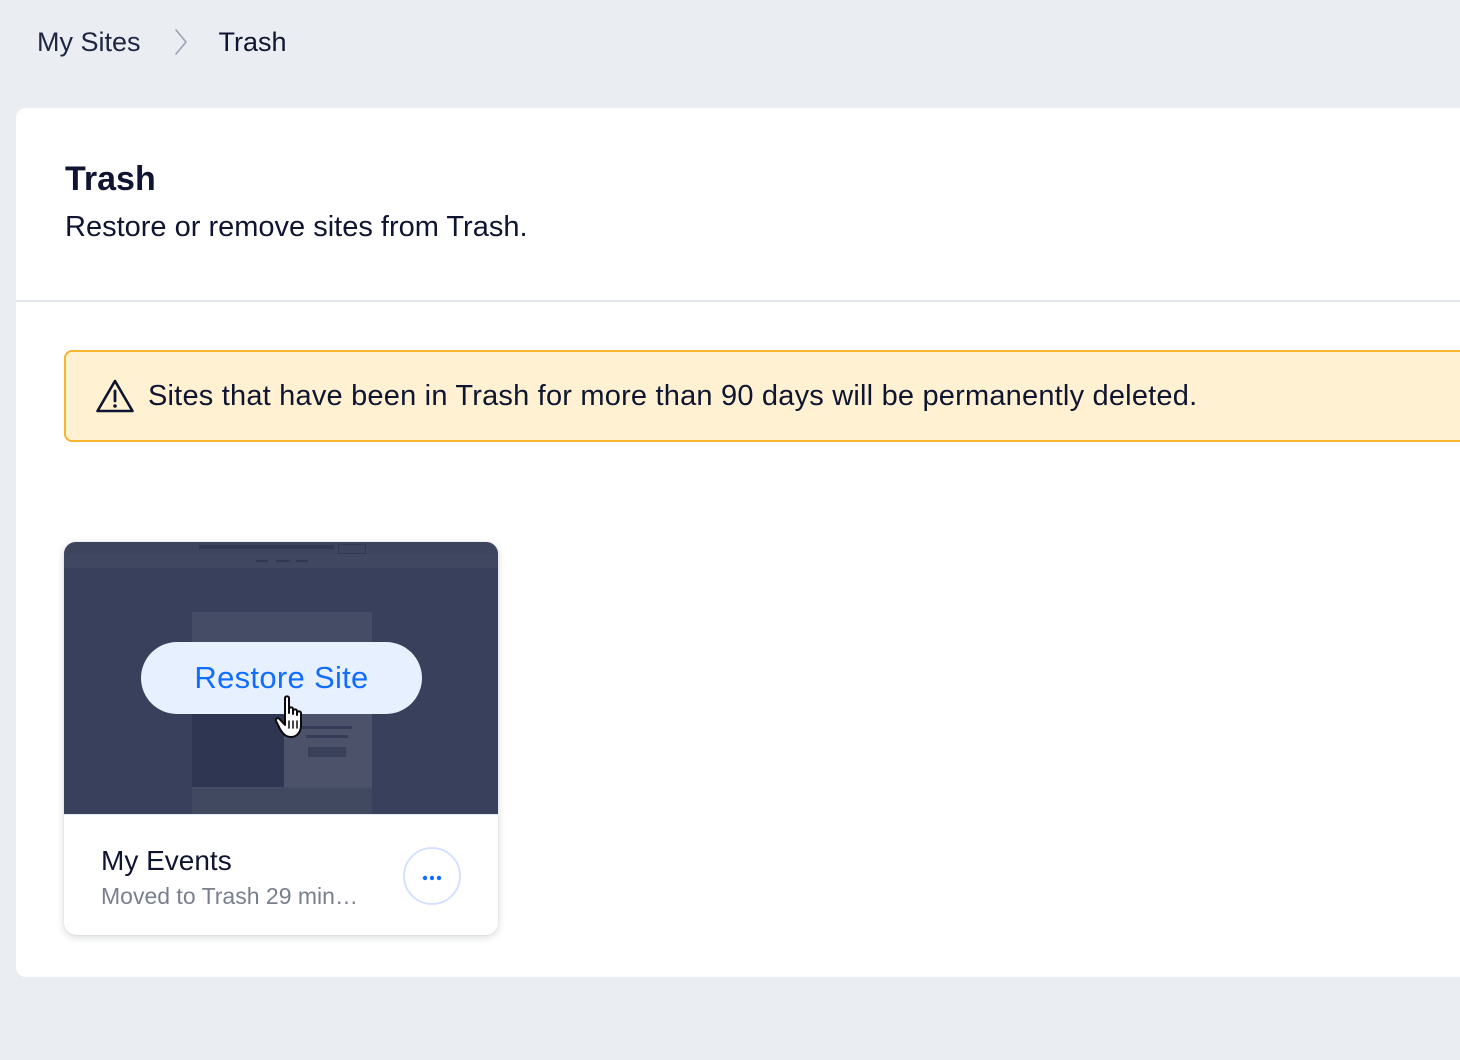 This screenshot has height=1060, width=1460. Describe the element at coordinates (292, 717) in the screenshot. I see `hand-pointer-cursor-icon` at that location.